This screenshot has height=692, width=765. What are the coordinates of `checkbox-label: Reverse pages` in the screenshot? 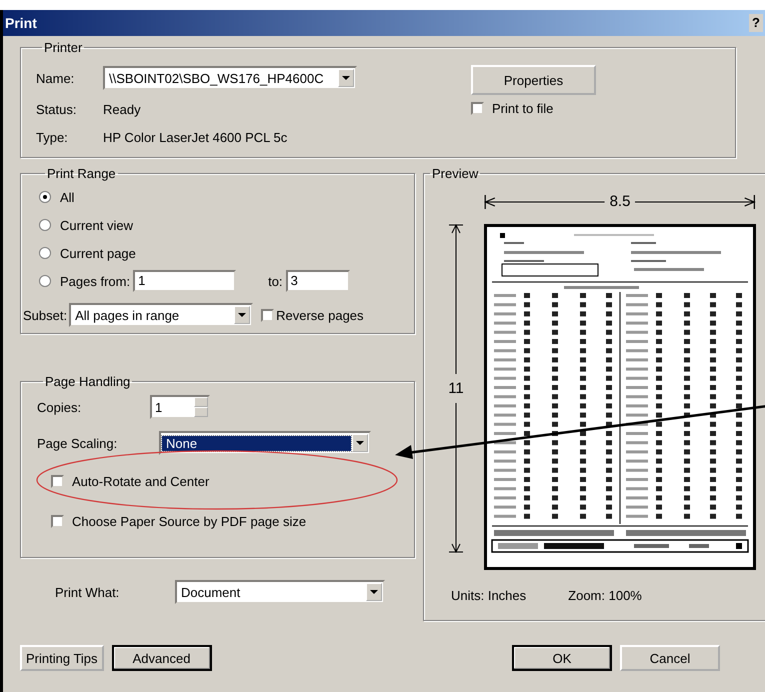 It's located at (320, 315).